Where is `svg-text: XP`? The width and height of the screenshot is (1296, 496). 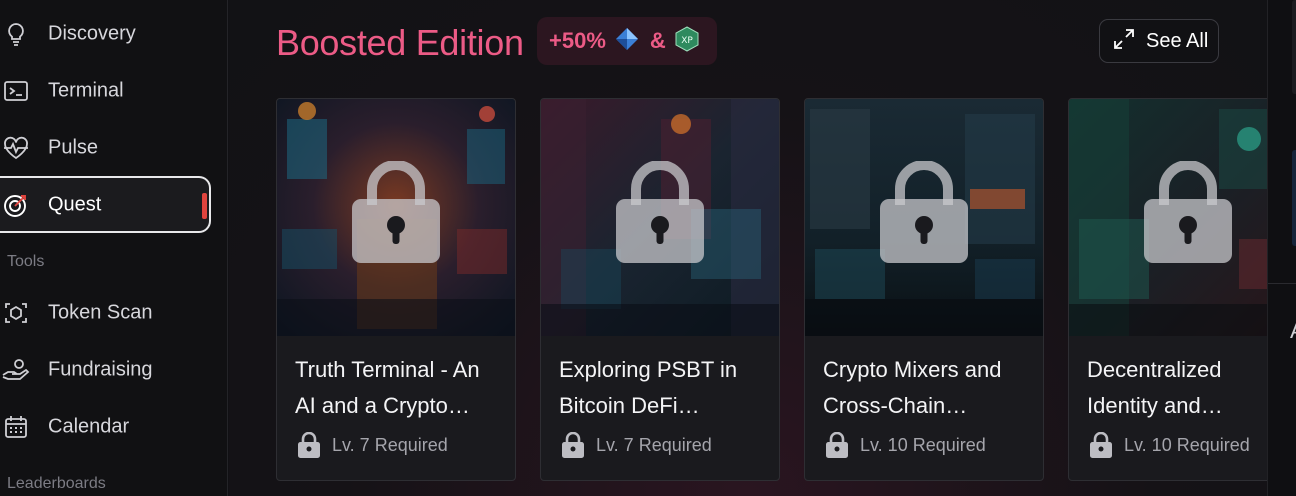 svg-text: XP is located at coordinates (687, 41).